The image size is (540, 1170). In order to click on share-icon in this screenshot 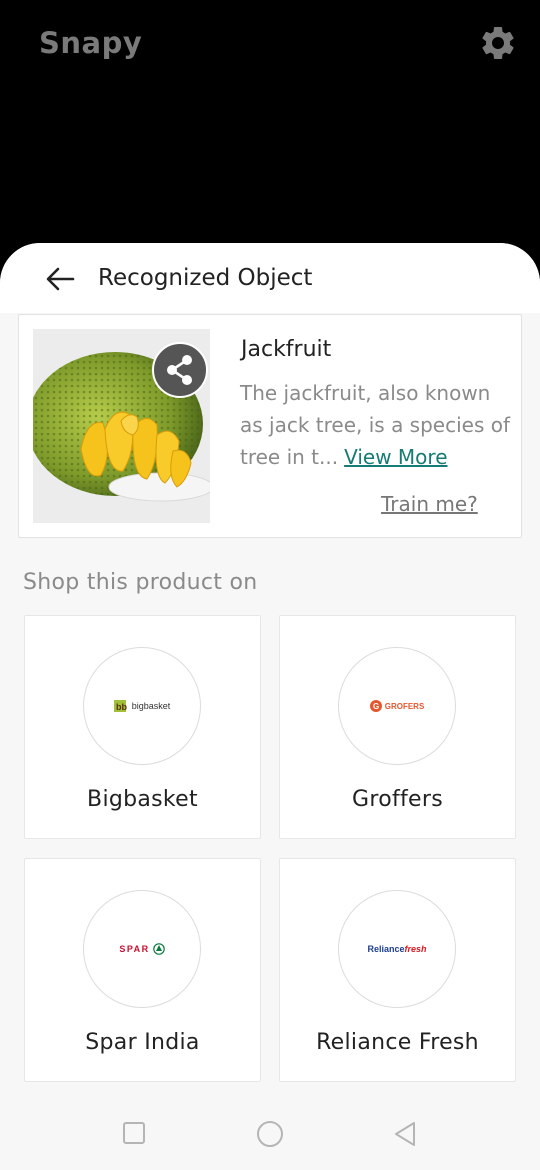, I will do `click(180, 370)`.